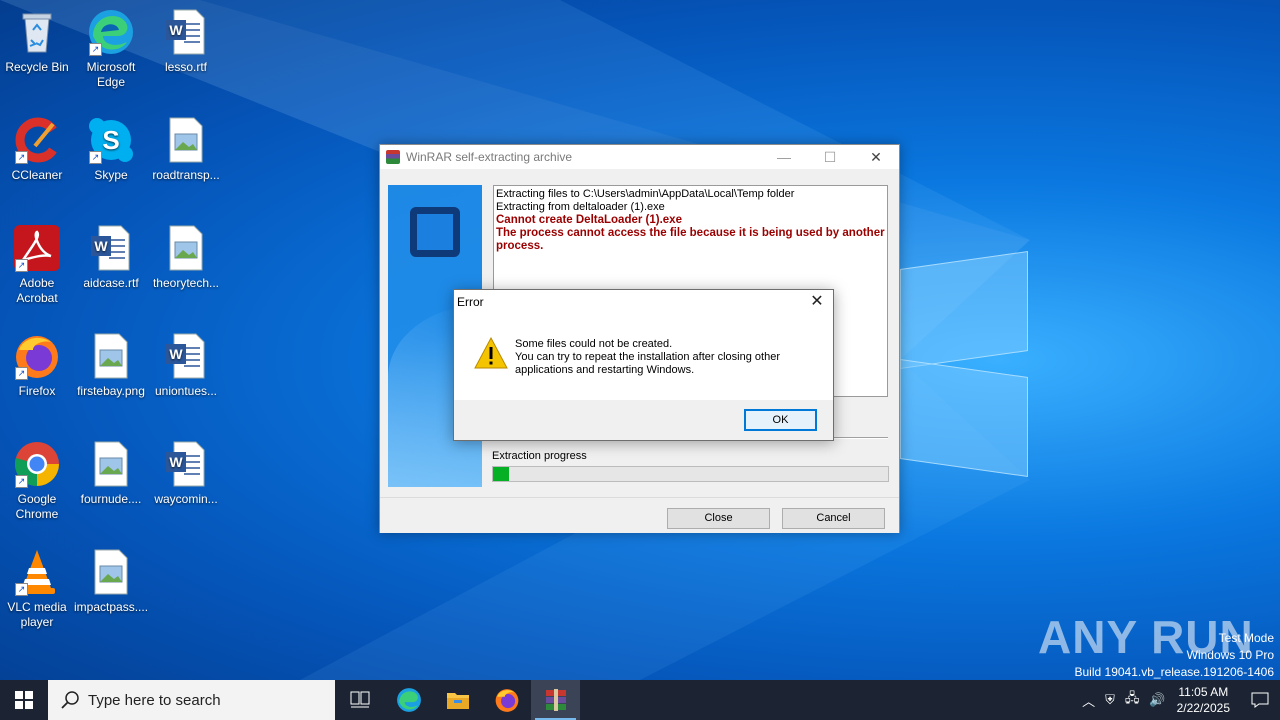 This screenshot has width=1280, height=720. I want to click on task-view-button, so click(359, 700).